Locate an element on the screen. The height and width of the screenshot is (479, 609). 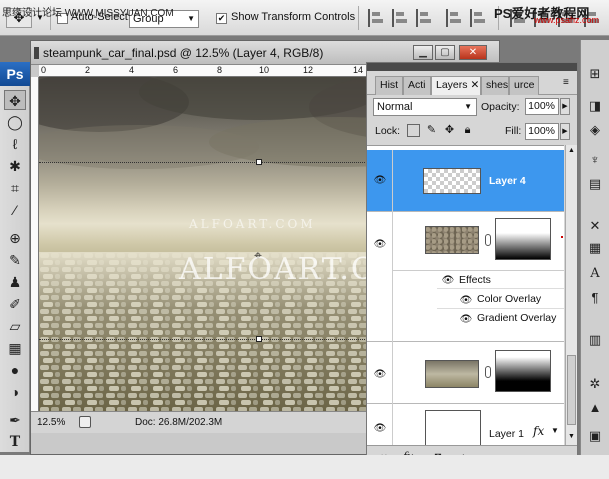
align-center-icon is located at coordinates (400, 18).